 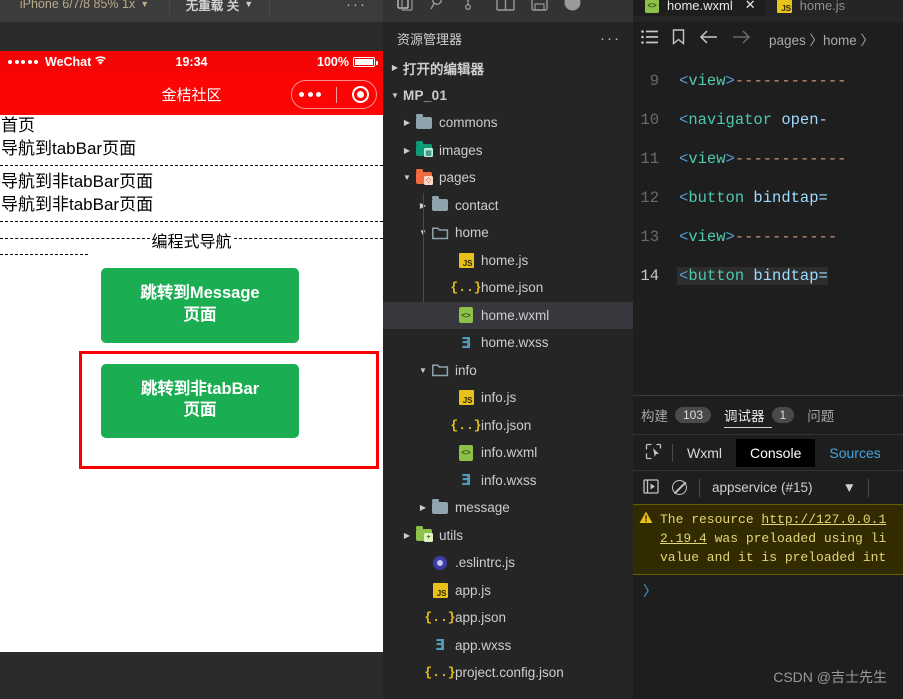 What do you see at coordinates (515, 343) in the screenshot?
I see `tree-item-label: home.wxss` at bounding box center [515, 343].